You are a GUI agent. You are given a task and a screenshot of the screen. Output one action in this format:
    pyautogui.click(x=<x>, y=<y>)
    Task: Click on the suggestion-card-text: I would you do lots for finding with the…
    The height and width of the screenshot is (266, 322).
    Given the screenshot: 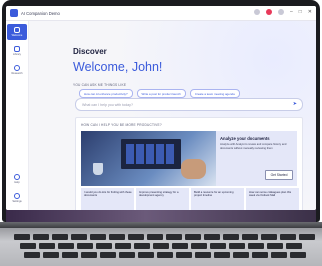 What is the action you would take?
    pyautogui.click(x=108, y=194)
    